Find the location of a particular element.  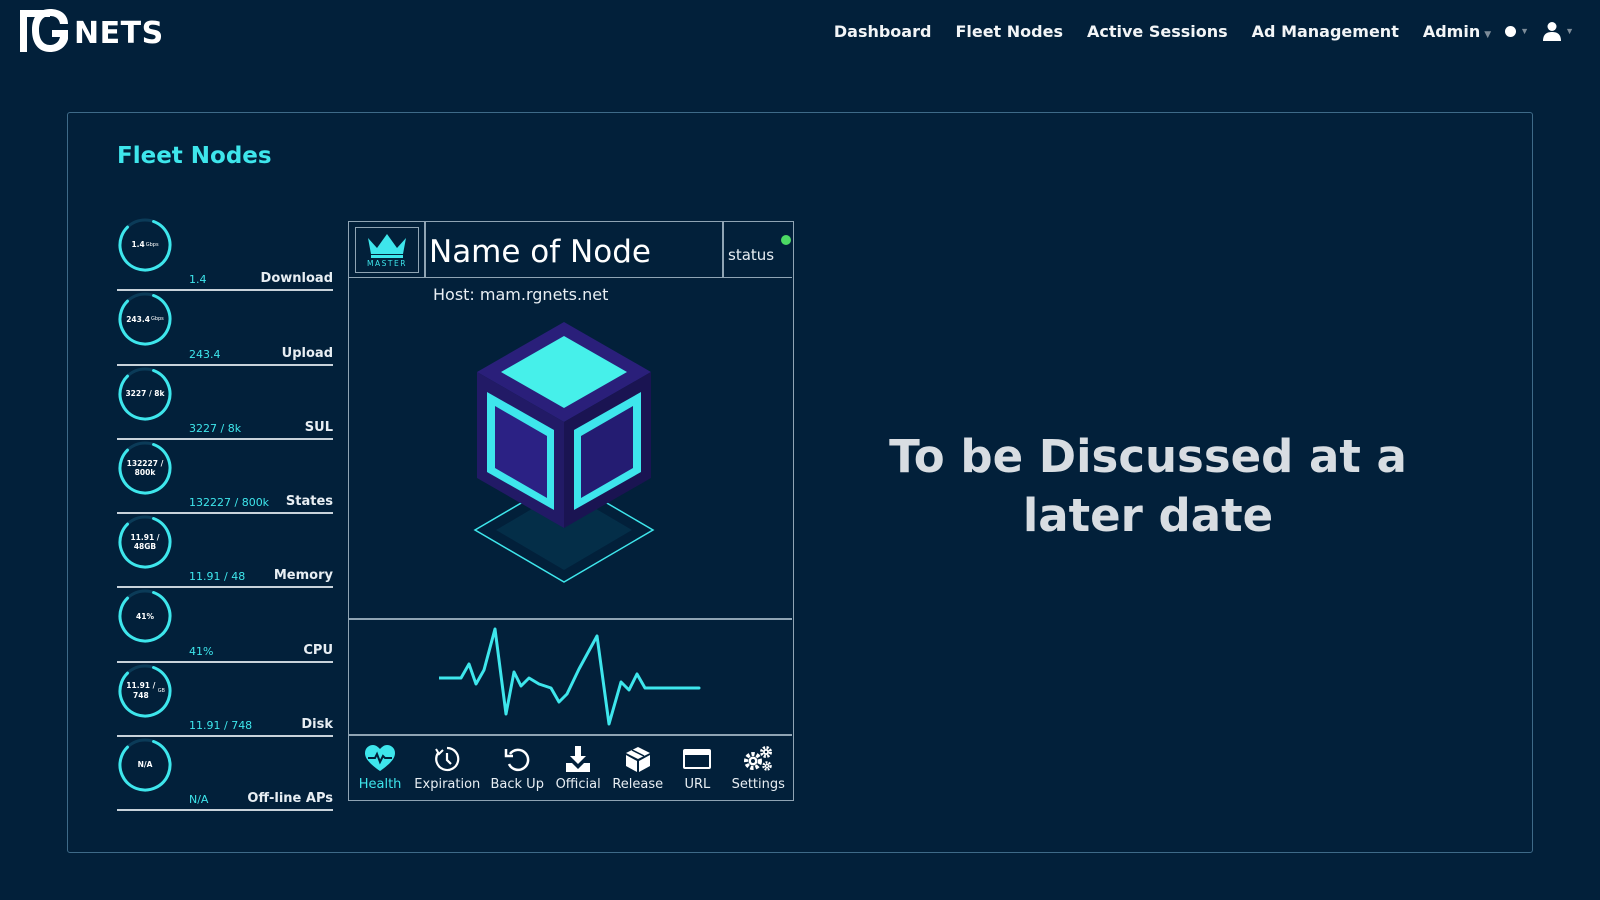

user-icon is located at coordinates (1552, 31).